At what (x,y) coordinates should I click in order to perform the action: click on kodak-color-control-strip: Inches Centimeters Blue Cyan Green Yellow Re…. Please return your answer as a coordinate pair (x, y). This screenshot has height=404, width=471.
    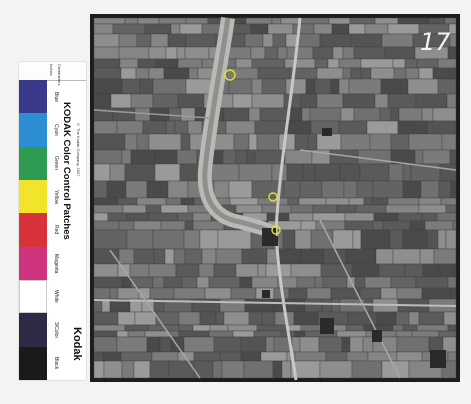
    Looking at the image, I should click on (52, 221).